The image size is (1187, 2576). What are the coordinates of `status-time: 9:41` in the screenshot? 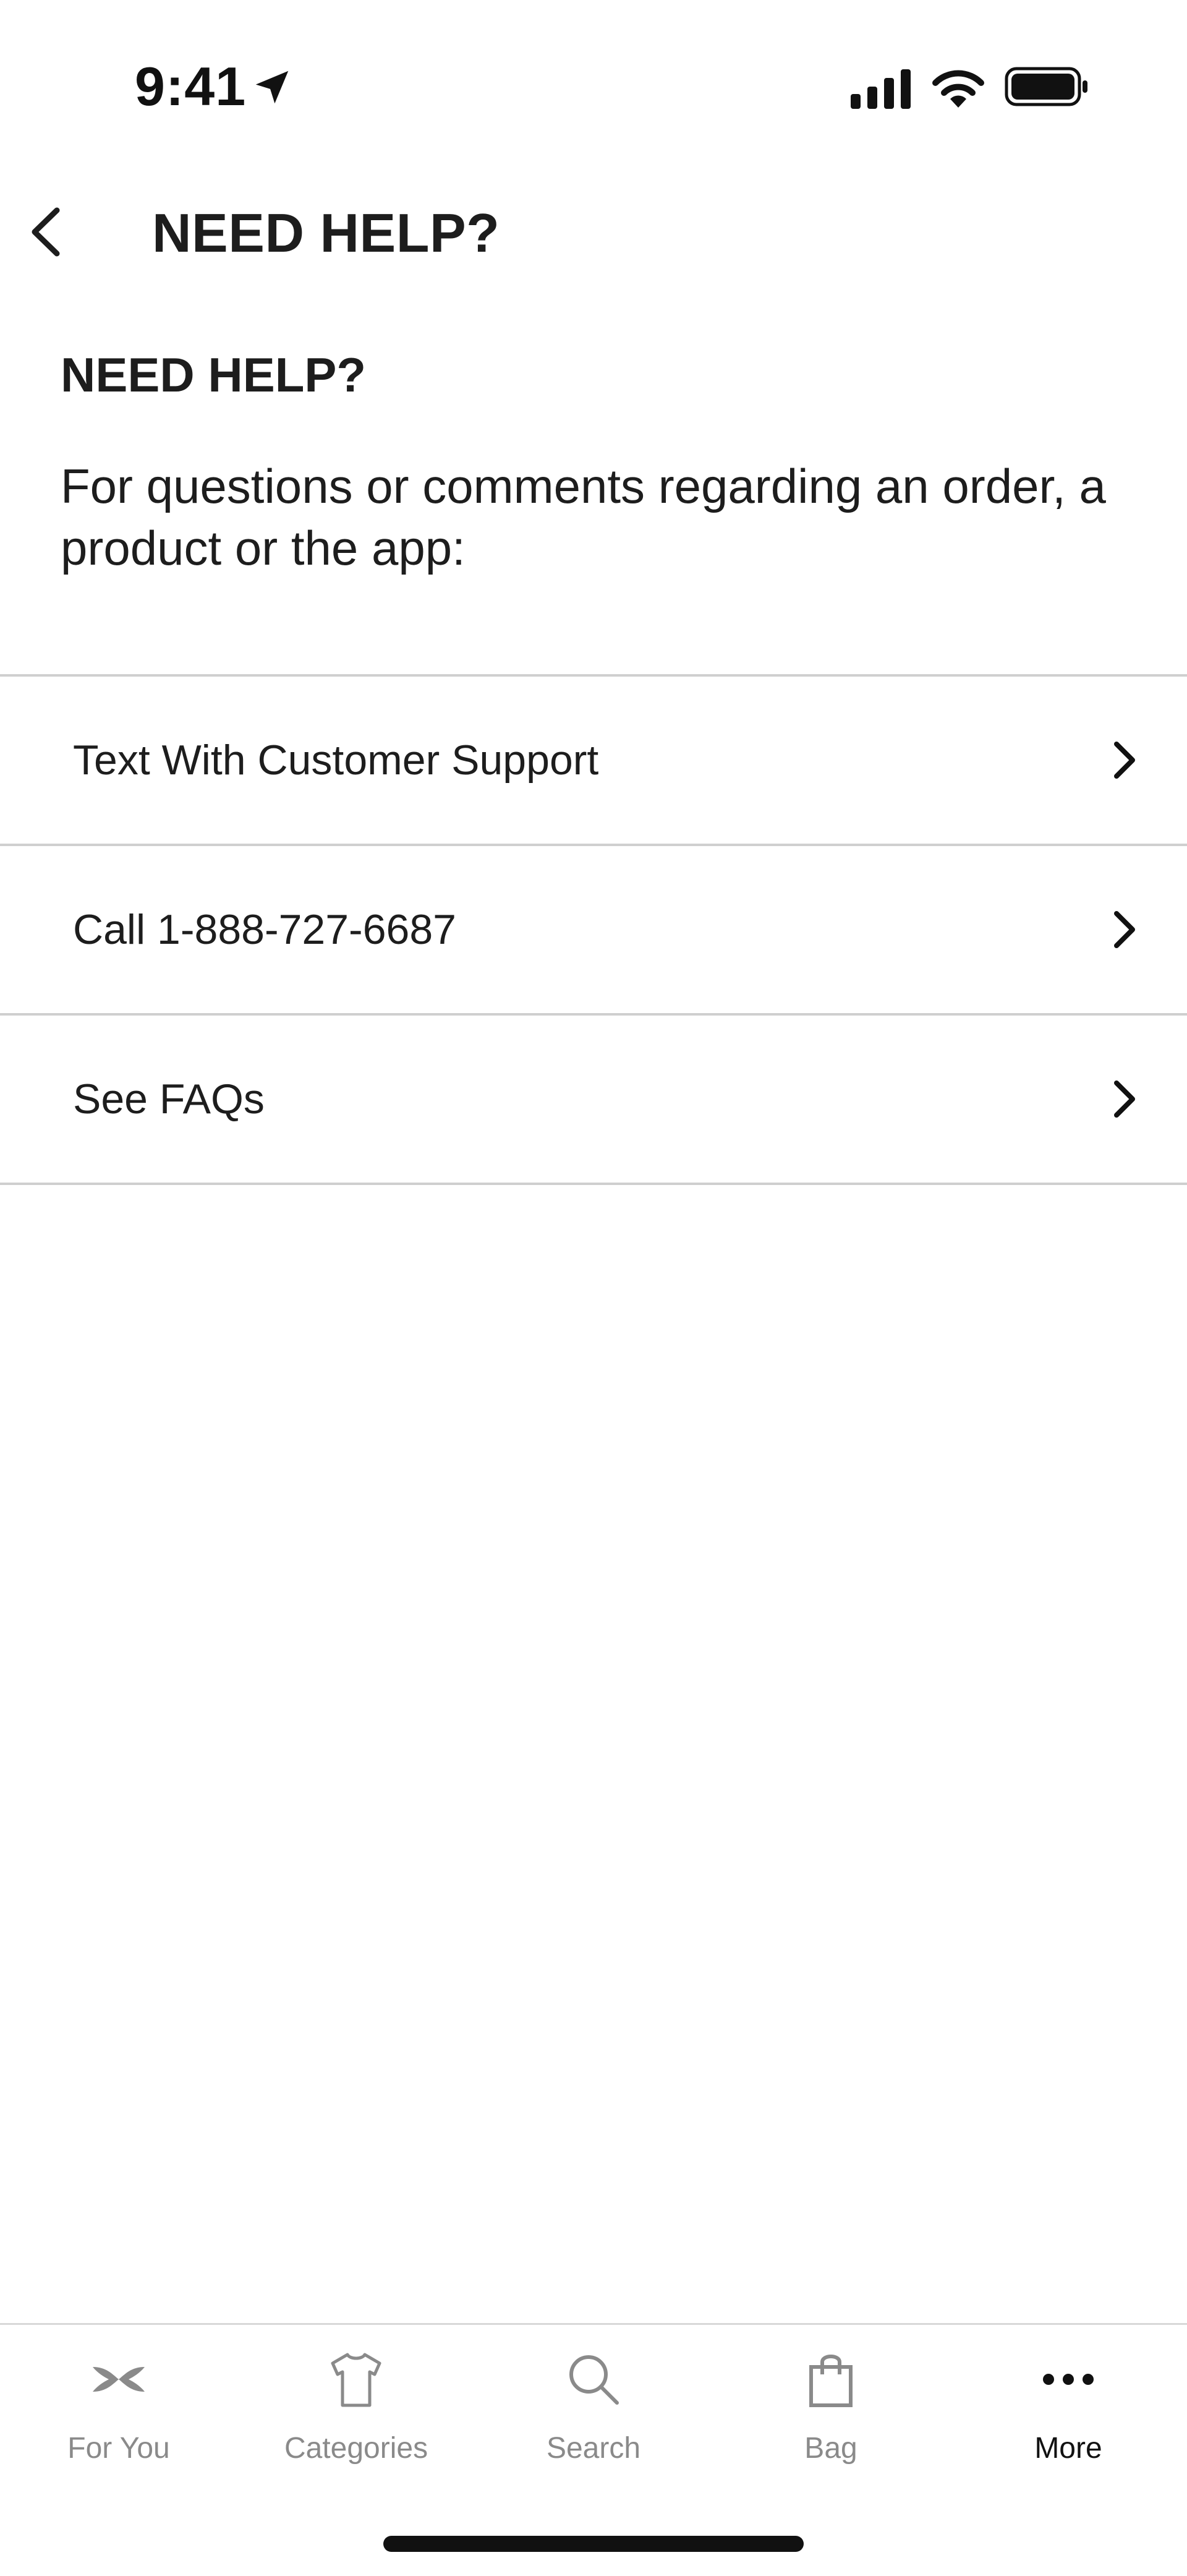 It's located at (191, 87).